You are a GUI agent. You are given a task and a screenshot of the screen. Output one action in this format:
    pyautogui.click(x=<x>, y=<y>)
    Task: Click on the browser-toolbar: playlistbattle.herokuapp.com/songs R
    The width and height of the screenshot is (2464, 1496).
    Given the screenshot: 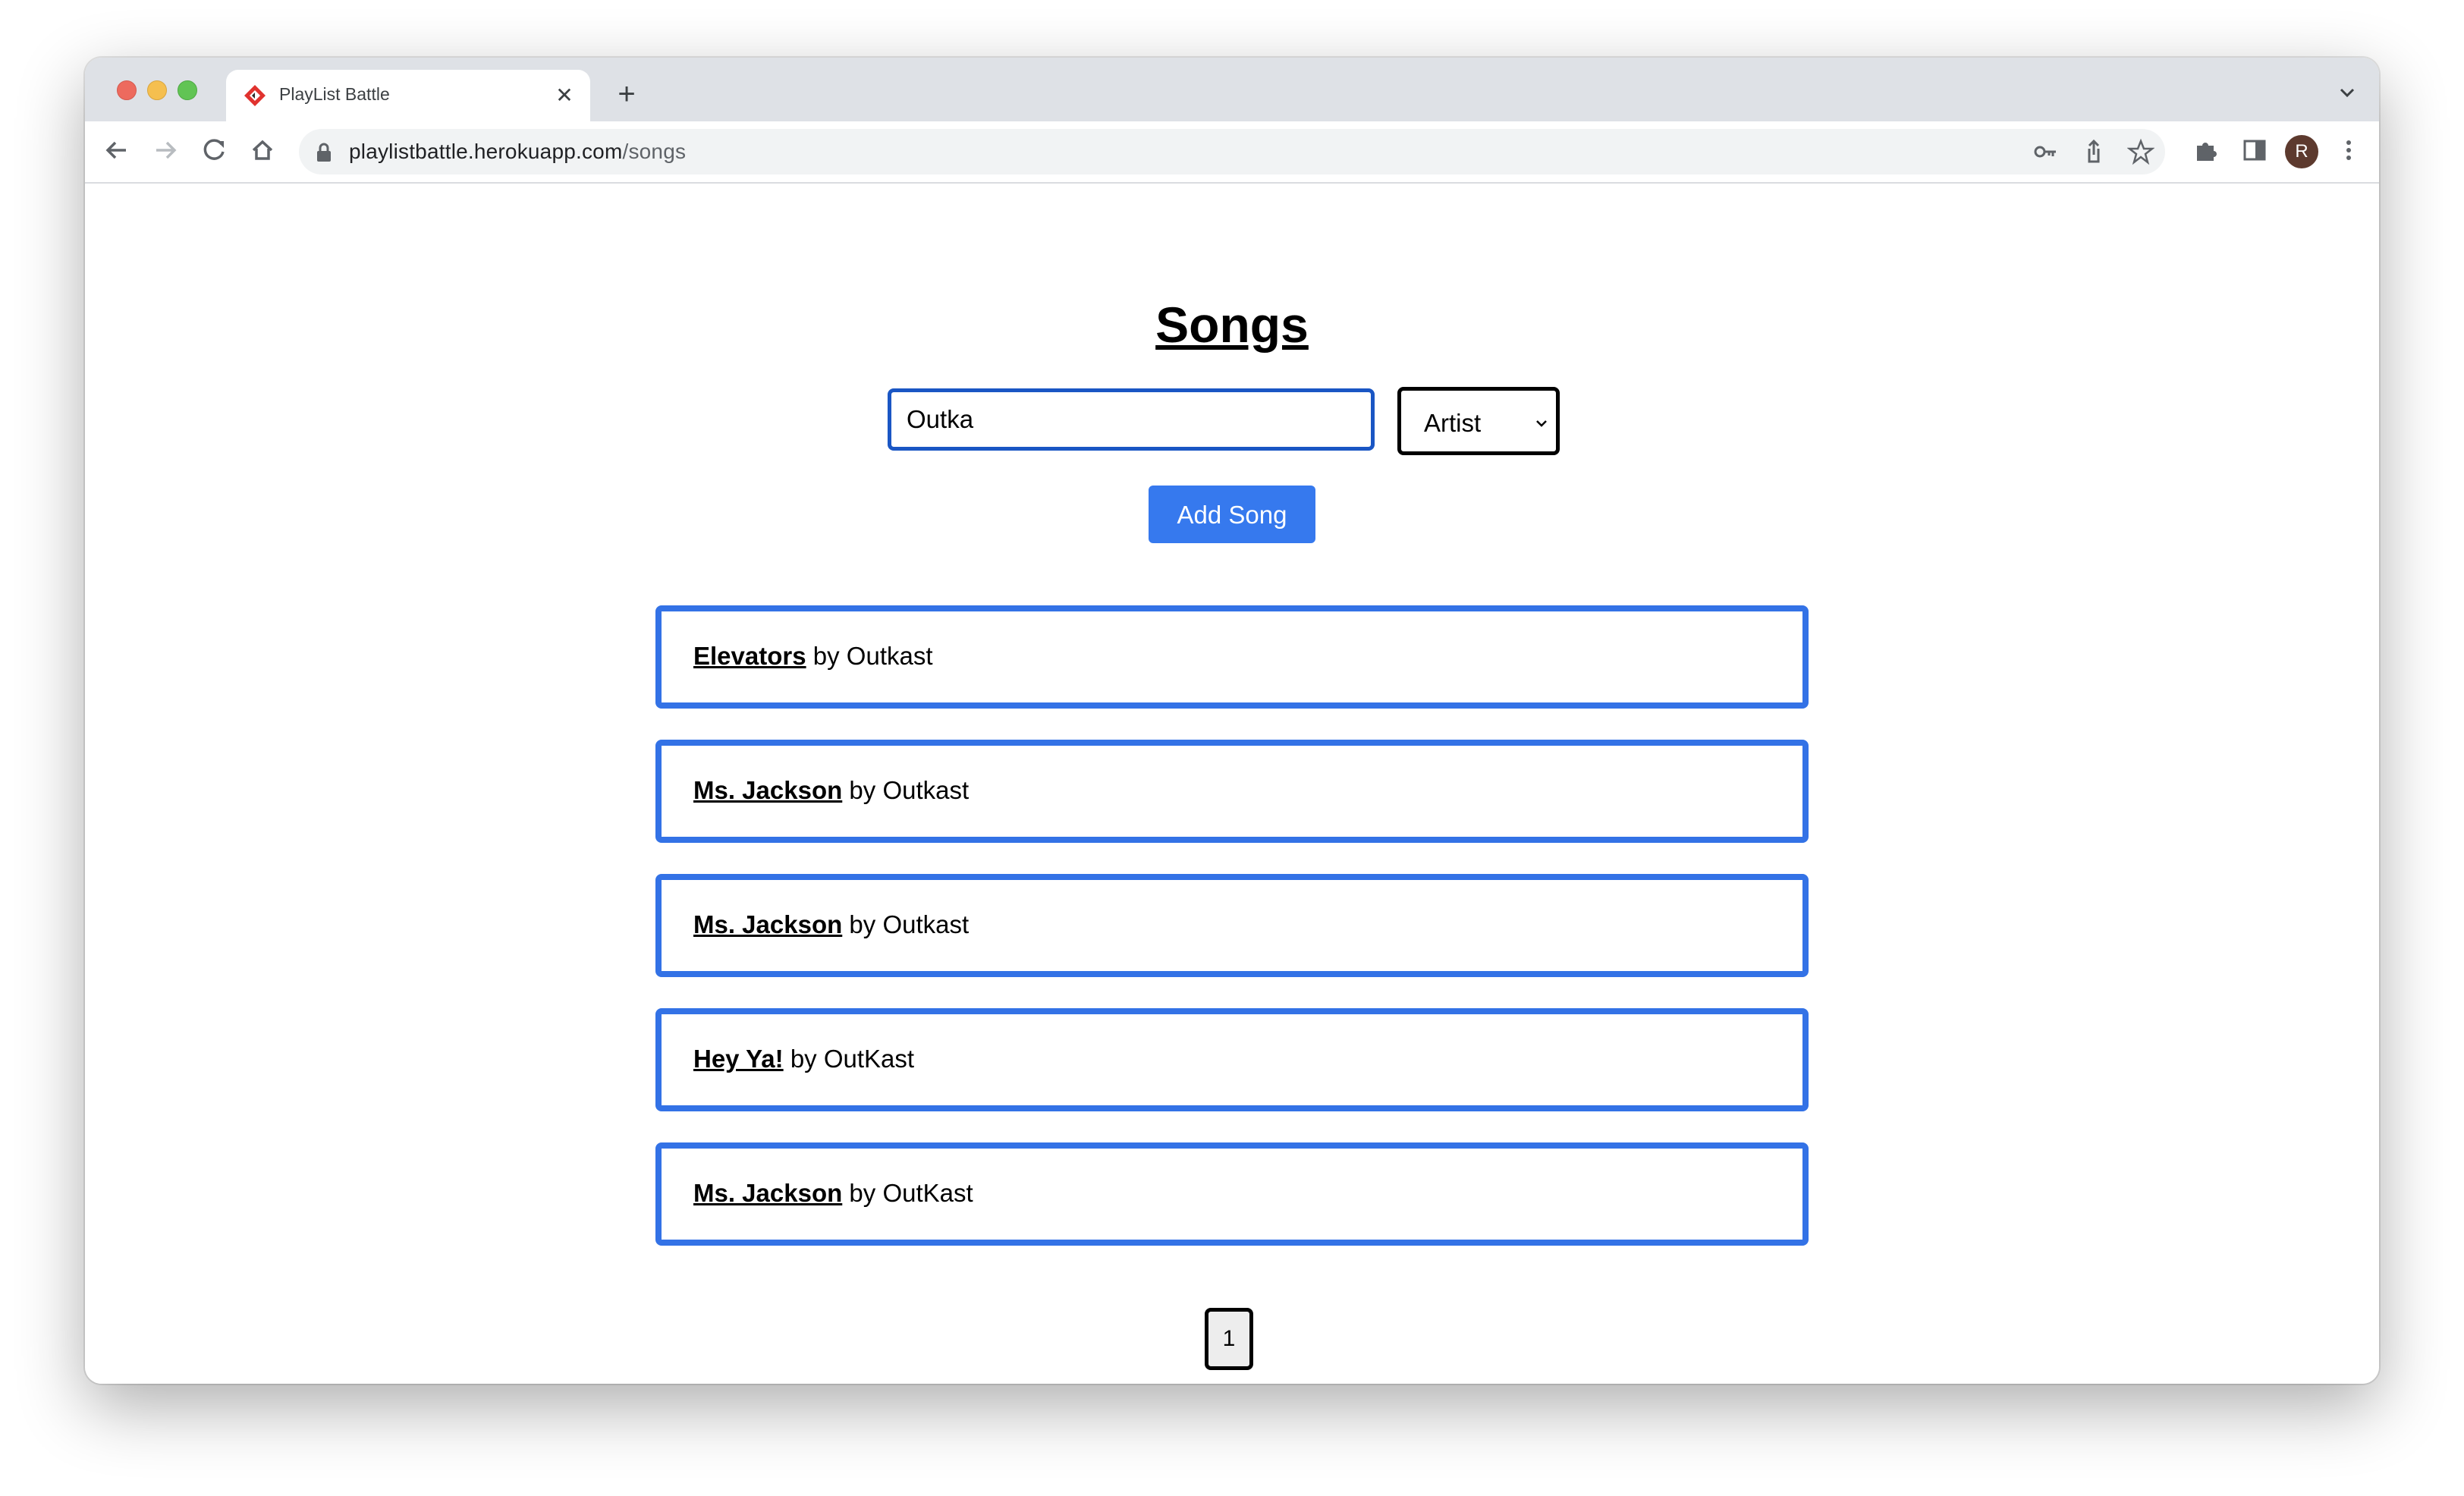 What is the action you would take?
    pyautogui.click(x=1232, y=152)
    